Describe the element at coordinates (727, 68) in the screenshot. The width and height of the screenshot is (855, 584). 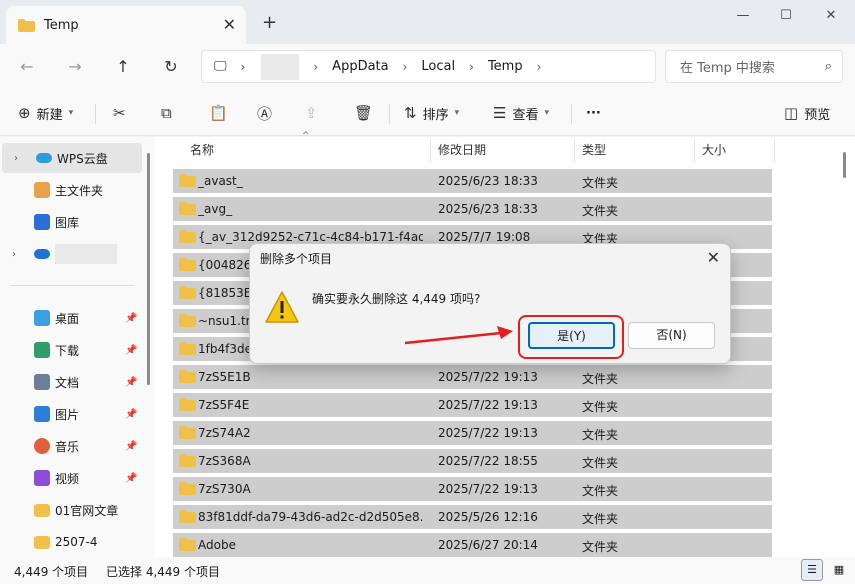
I see `search-placeholder: 在 Temp 中搜索` at that location.